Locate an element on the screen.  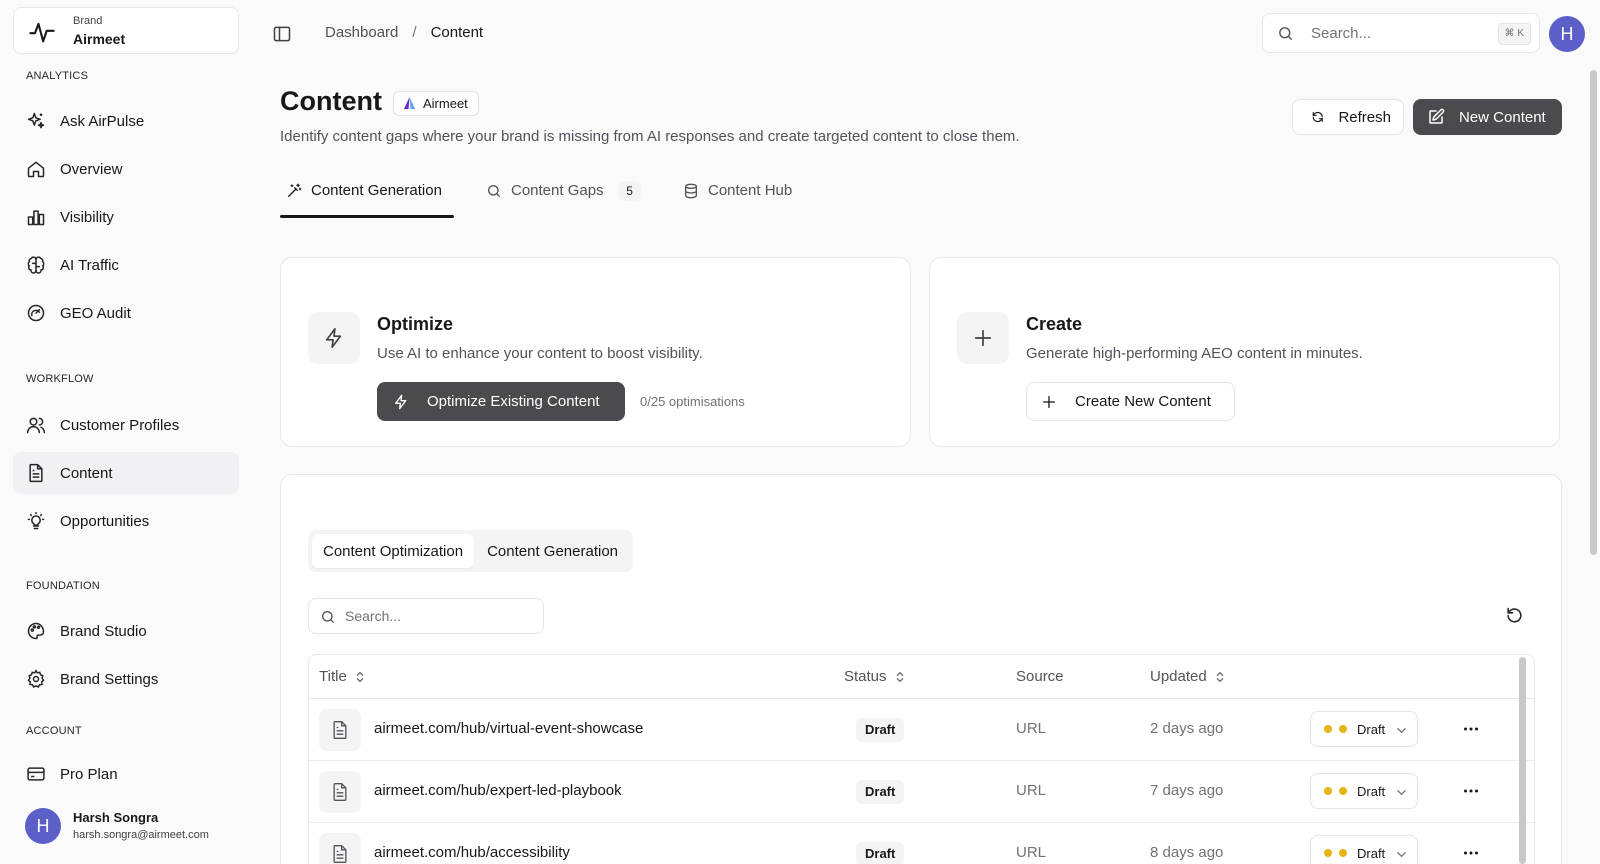
sidebar-item-label: Visibility is located at coordinates (87, 217).